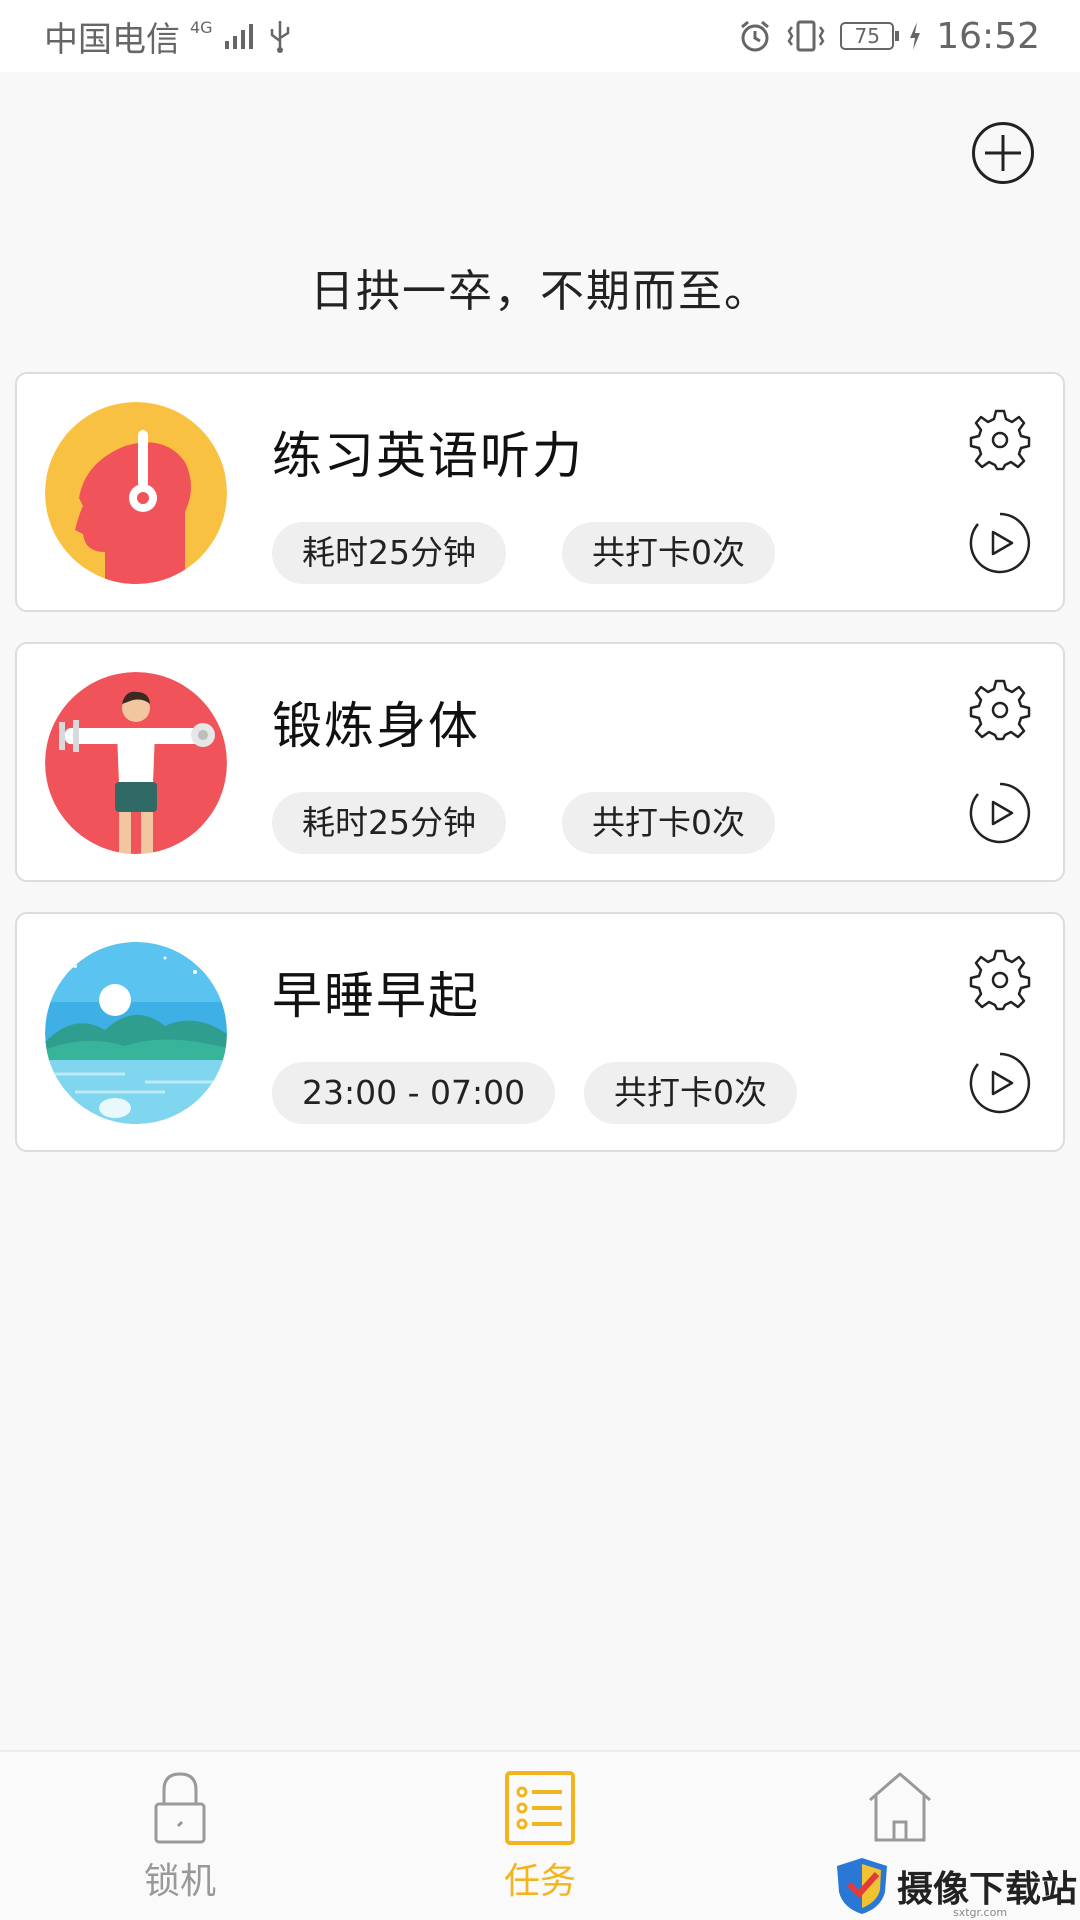 The image size is (1080, 1920). I want to click on status-bar: 中国电信 4G 75 16:52, so click(540, 36).